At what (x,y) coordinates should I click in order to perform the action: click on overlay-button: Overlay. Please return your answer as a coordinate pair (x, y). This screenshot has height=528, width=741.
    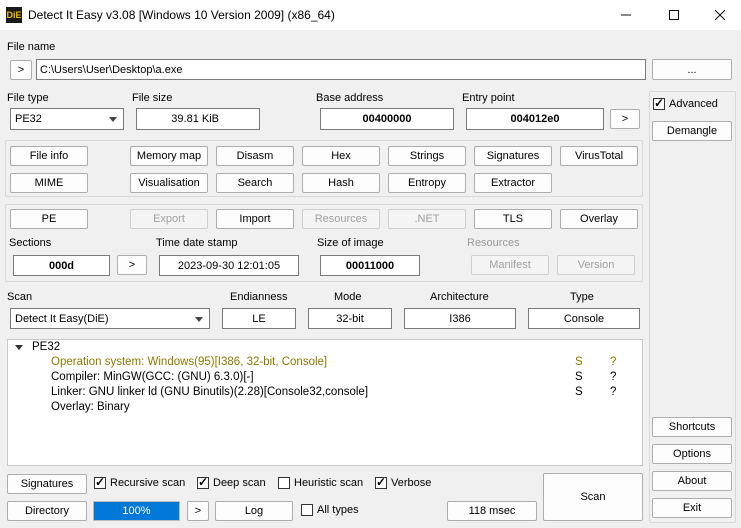
    Looking at the image, I should click on (599, 219).